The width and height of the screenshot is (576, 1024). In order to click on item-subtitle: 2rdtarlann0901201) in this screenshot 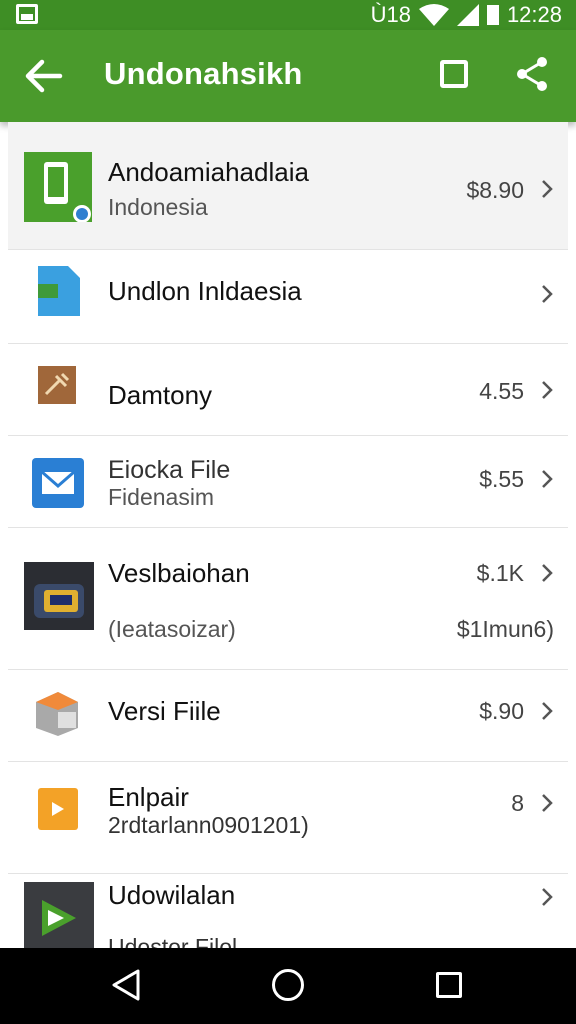, I will do `click(208, 825)`.